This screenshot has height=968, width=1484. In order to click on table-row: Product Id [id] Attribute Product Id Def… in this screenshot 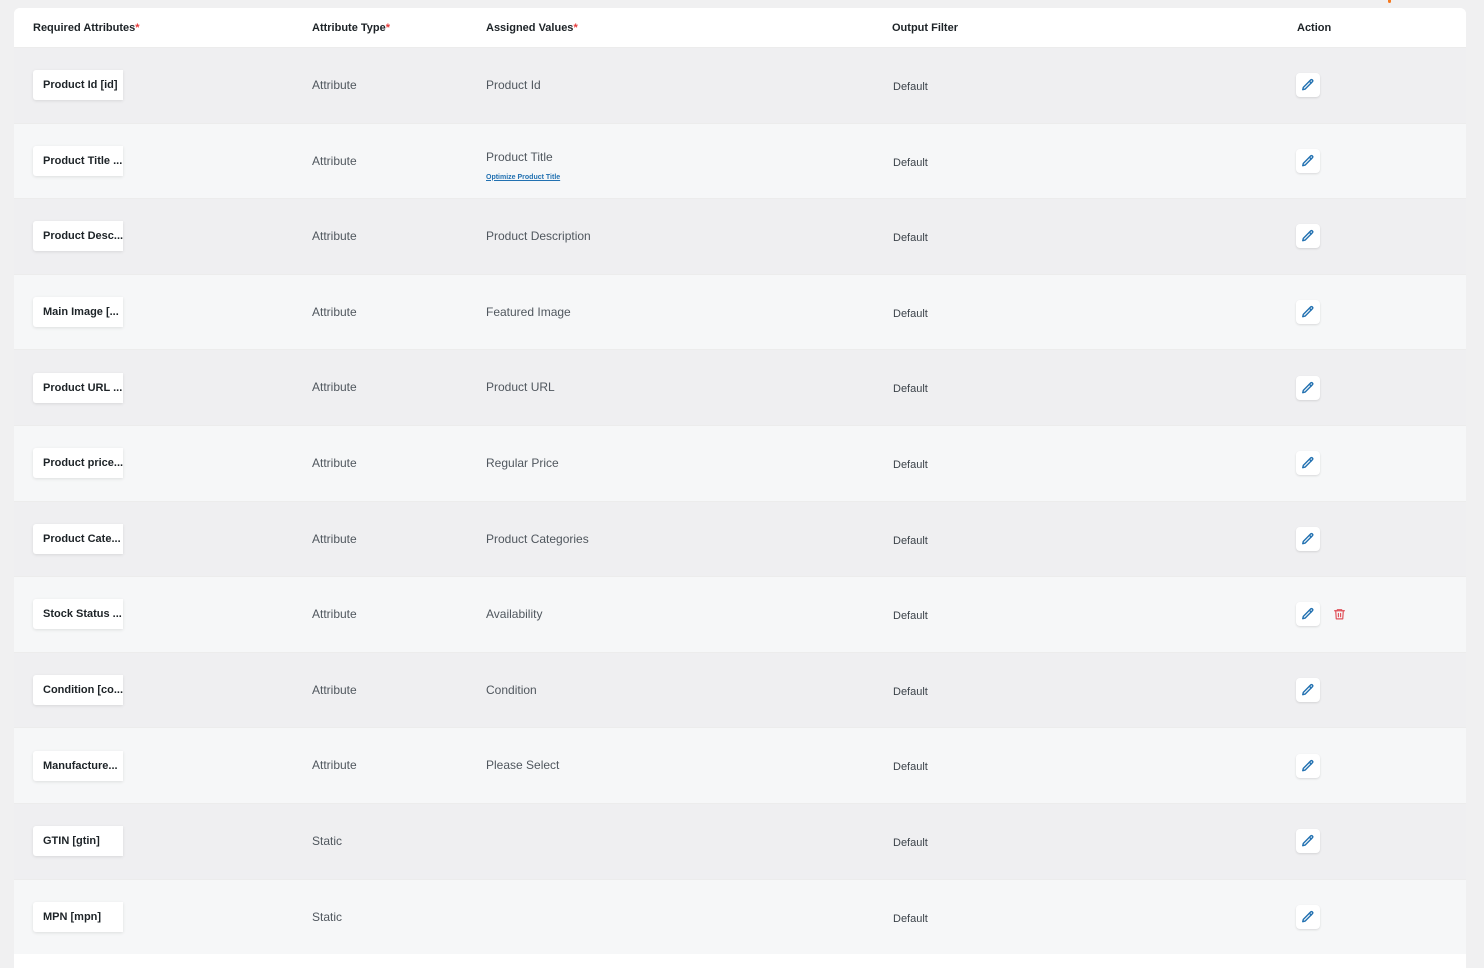, I will do `click(740, 85)`.